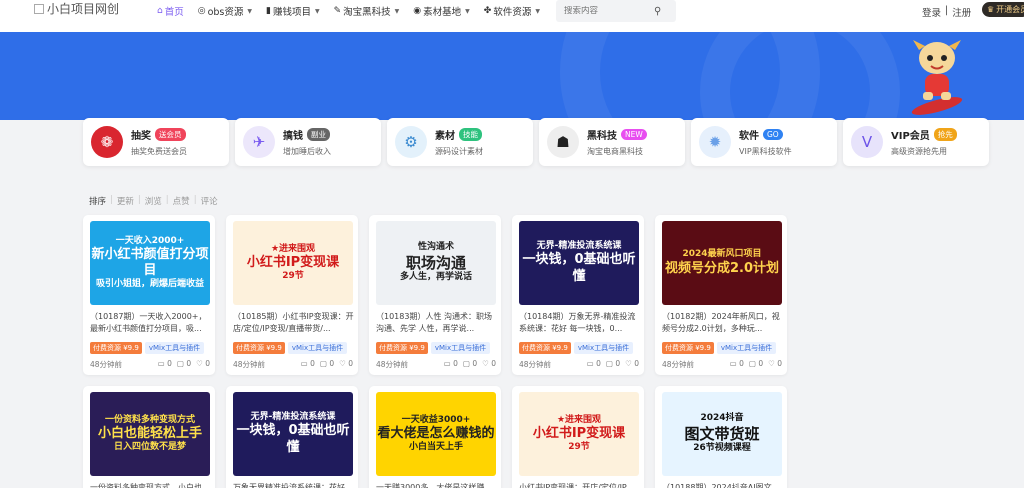 The image size is (1024, 488). Describe the element at coordinates (169, 363) in the screenshot. I see `views-value: 0` at that location.